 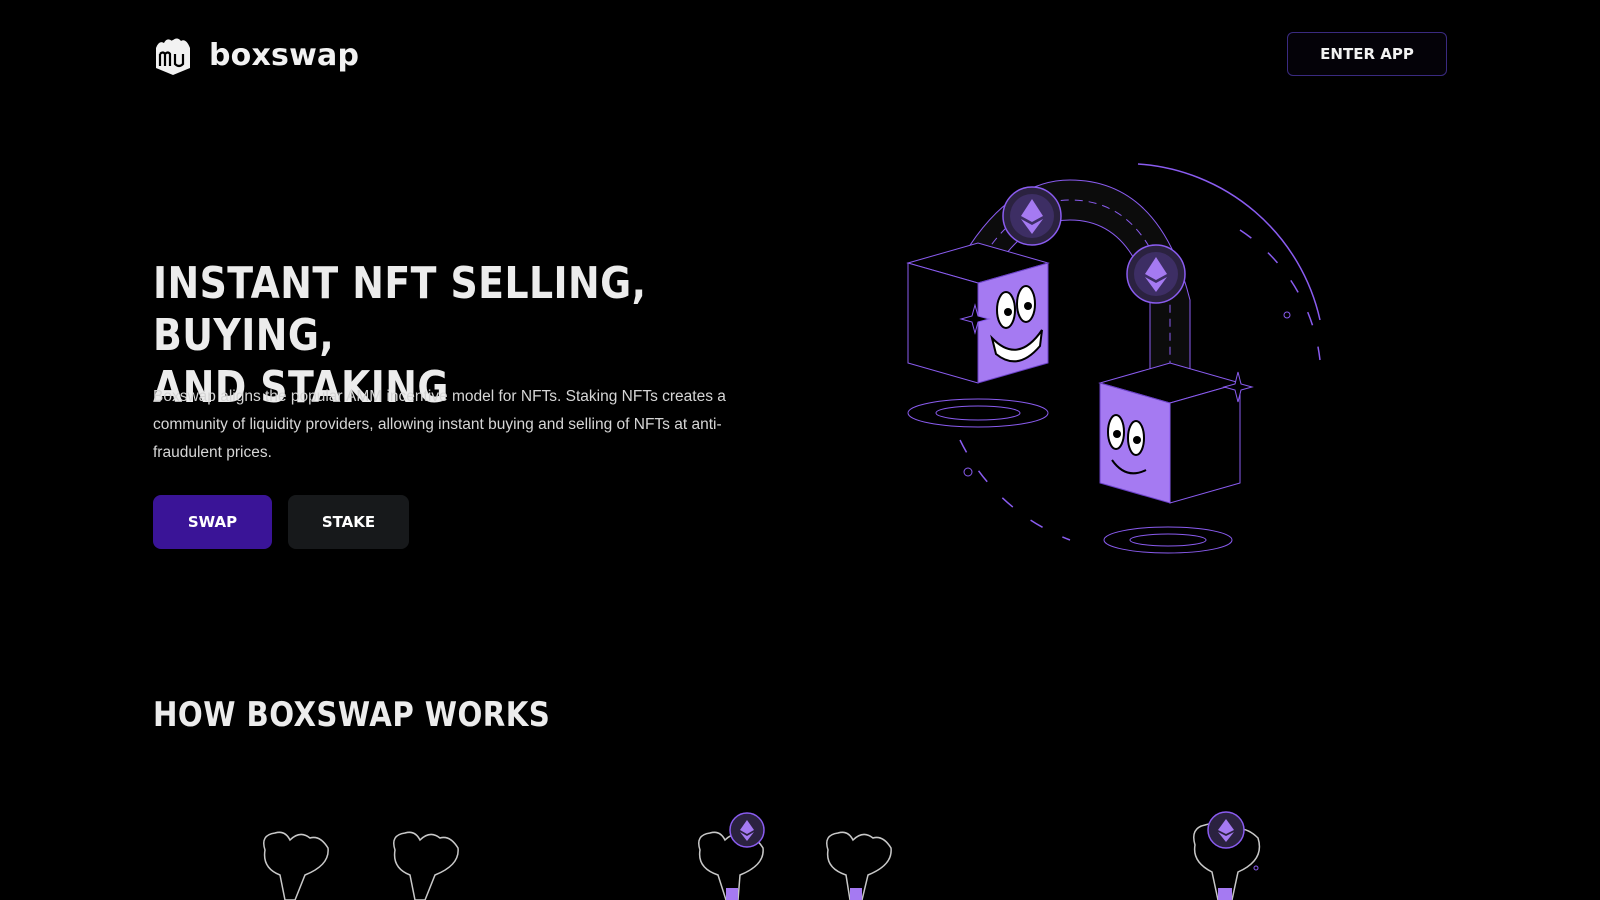 What do you see at coordinates (361, 865) in the screenshot?
I see `open-hands-icon` at bounding box center [361, 865].